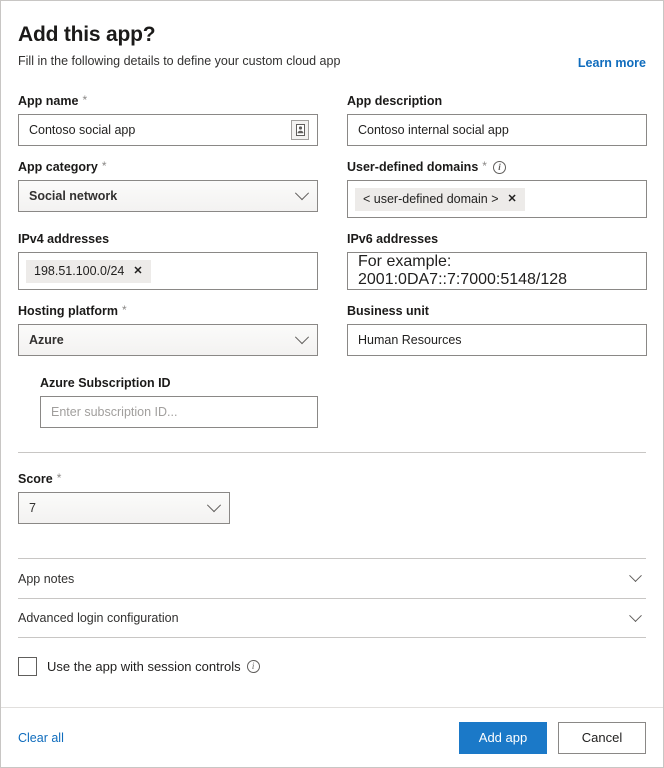 This screenshot has width=664, height=768. Describe the element at coordinates (168, 101) in the screenshot. I see `label-app-name: App name *` at that location.